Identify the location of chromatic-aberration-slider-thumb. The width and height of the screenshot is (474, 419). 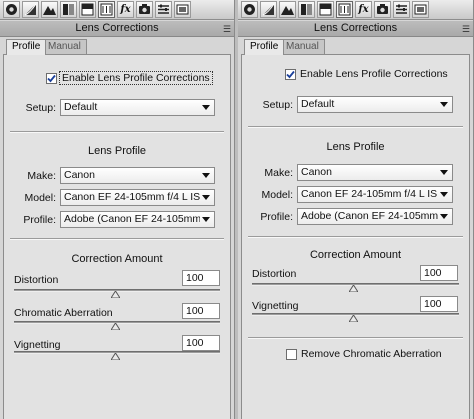
(115, 326).